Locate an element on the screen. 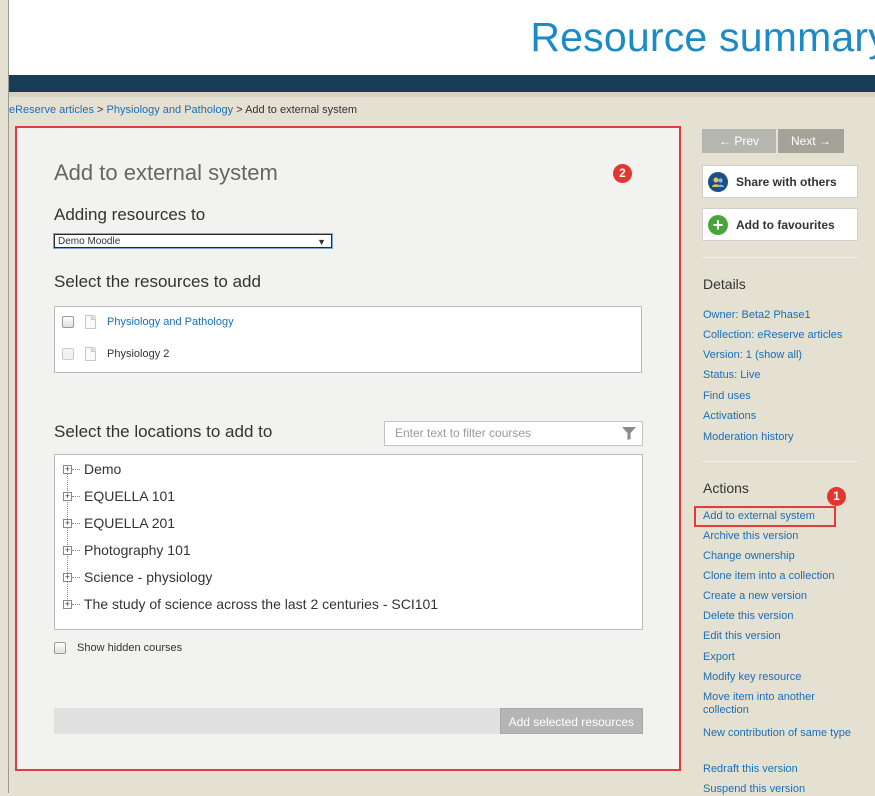 This screenshot has width=875, height=796. pager: ← Prev Next → is located at coordinates (773, 141).